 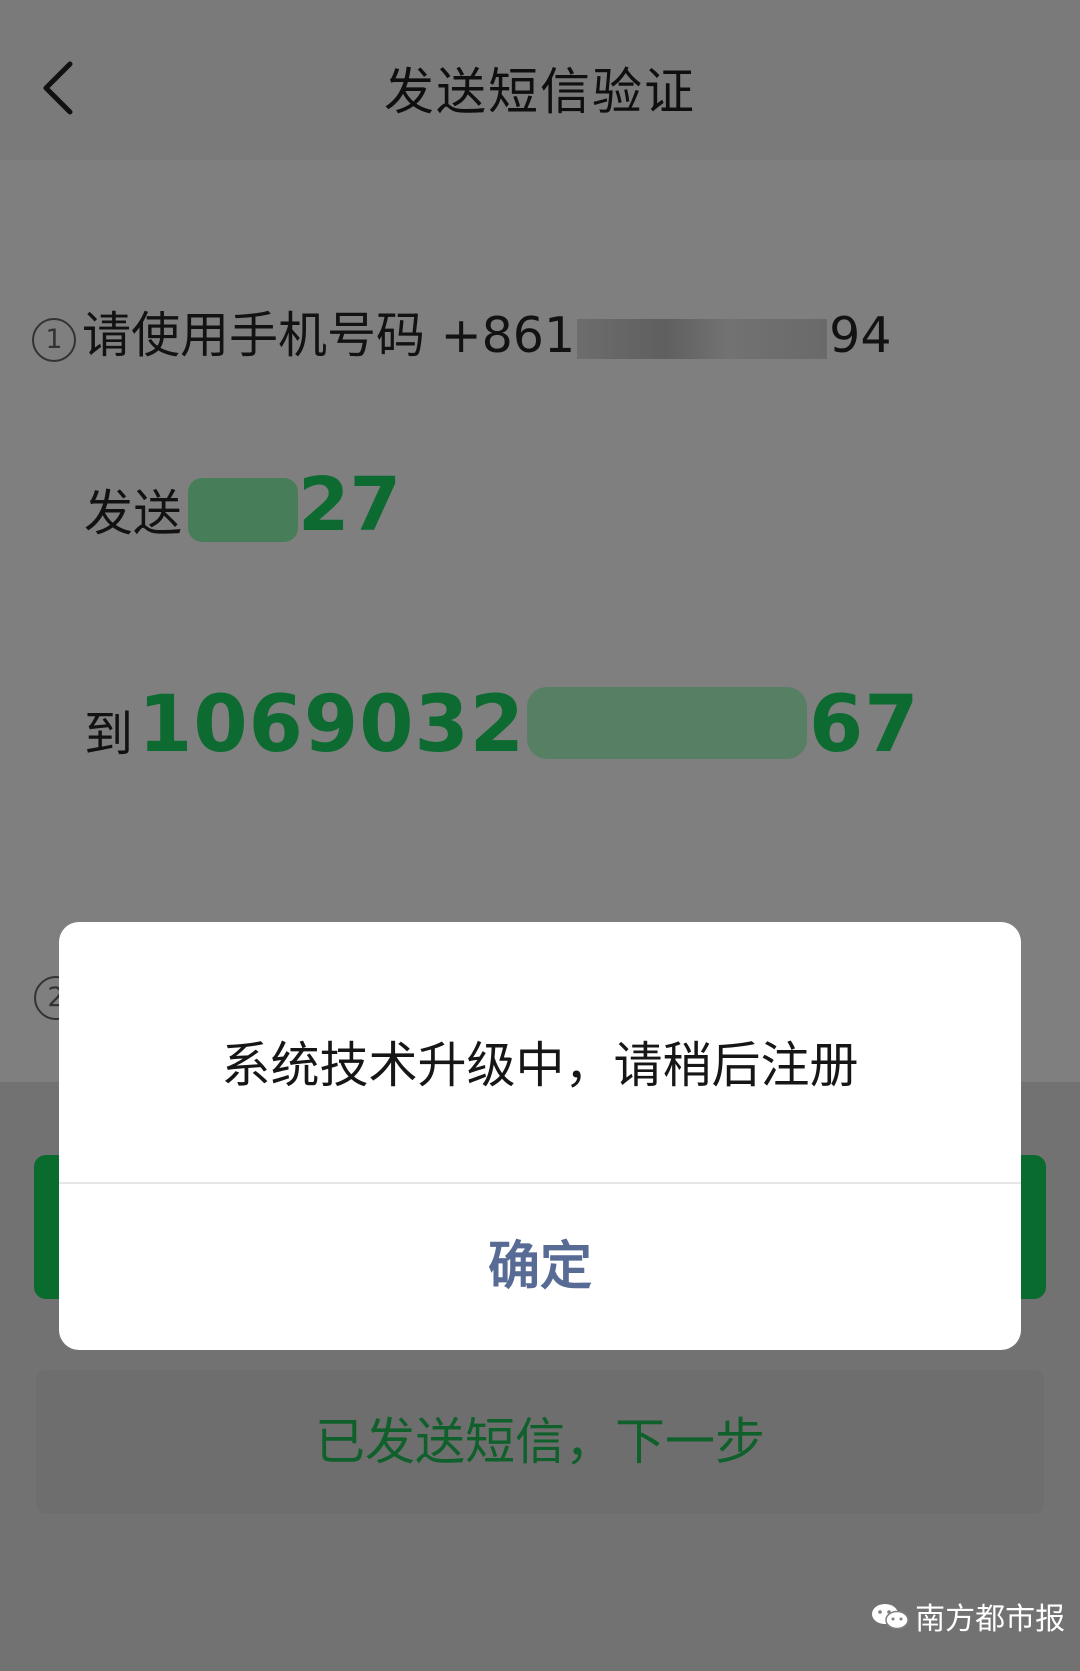 I want to click on next-step-button: 已发送短信，下一步, so click(x=540, y=1442).